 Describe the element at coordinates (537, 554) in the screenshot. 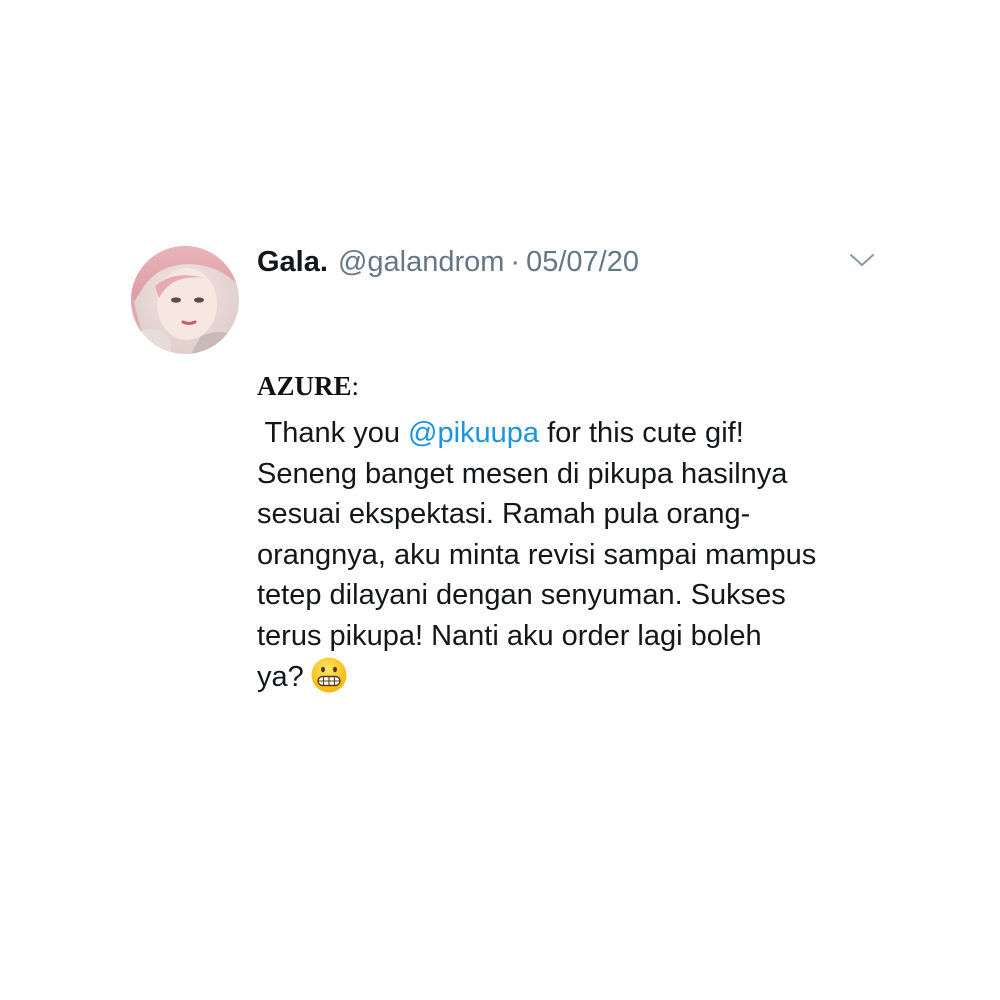

I see `tweet-line-4: orangnya, aku minta revisi sampai mampus` at that location.